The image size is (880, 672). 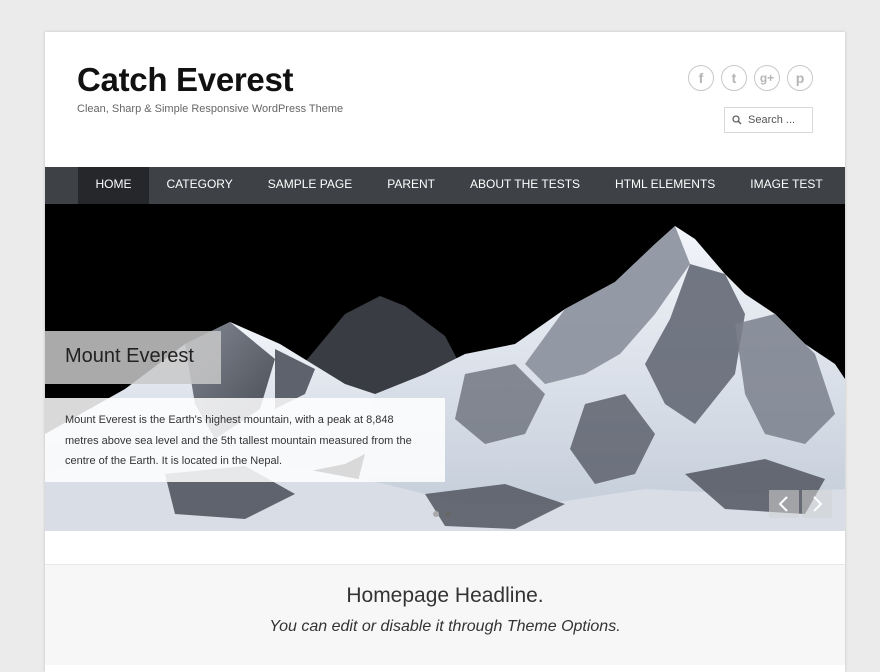 I want to click on chevron-left-icon, so click(x=783, y=504).